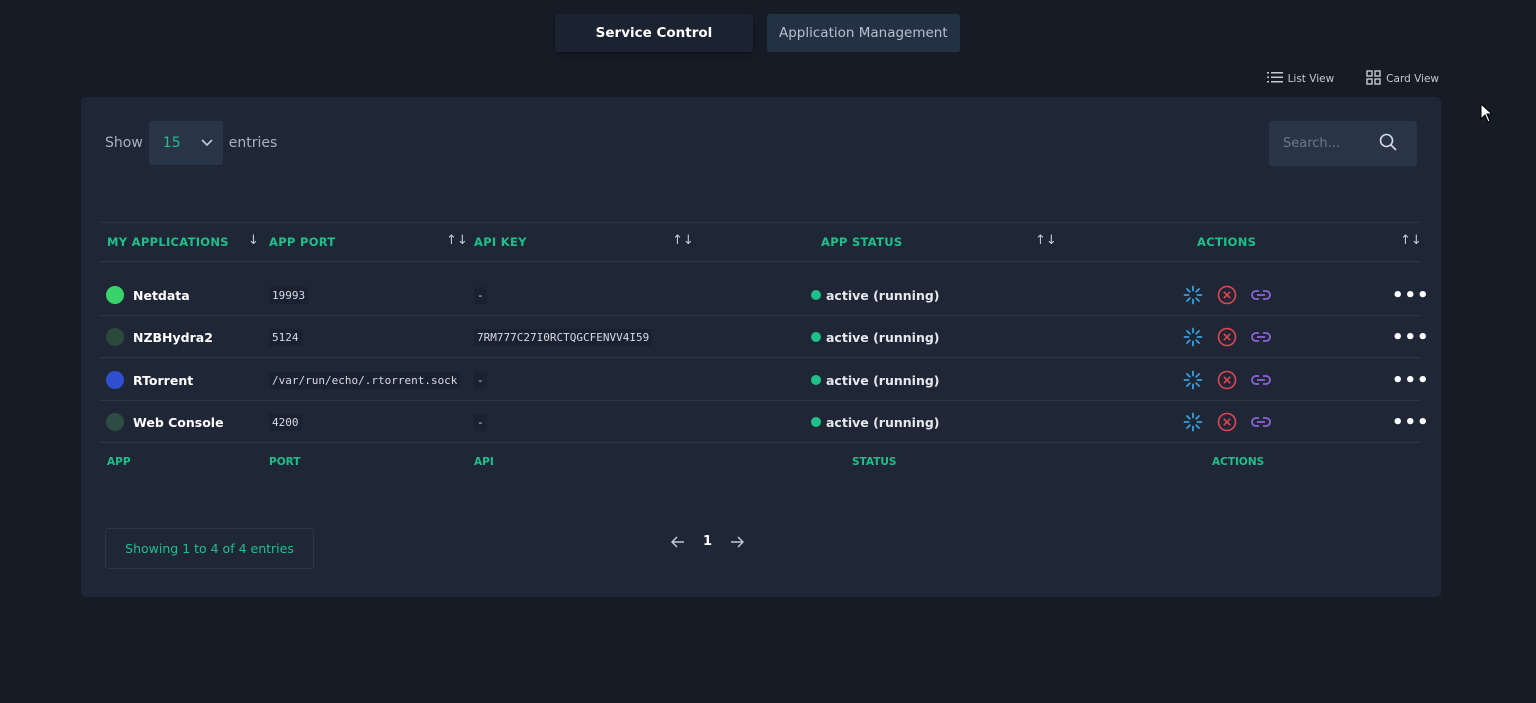  What do you see at coordinates (207, 143) in the screenshot?
I see `chevron-down-icon` at bounding box center [207, 143].